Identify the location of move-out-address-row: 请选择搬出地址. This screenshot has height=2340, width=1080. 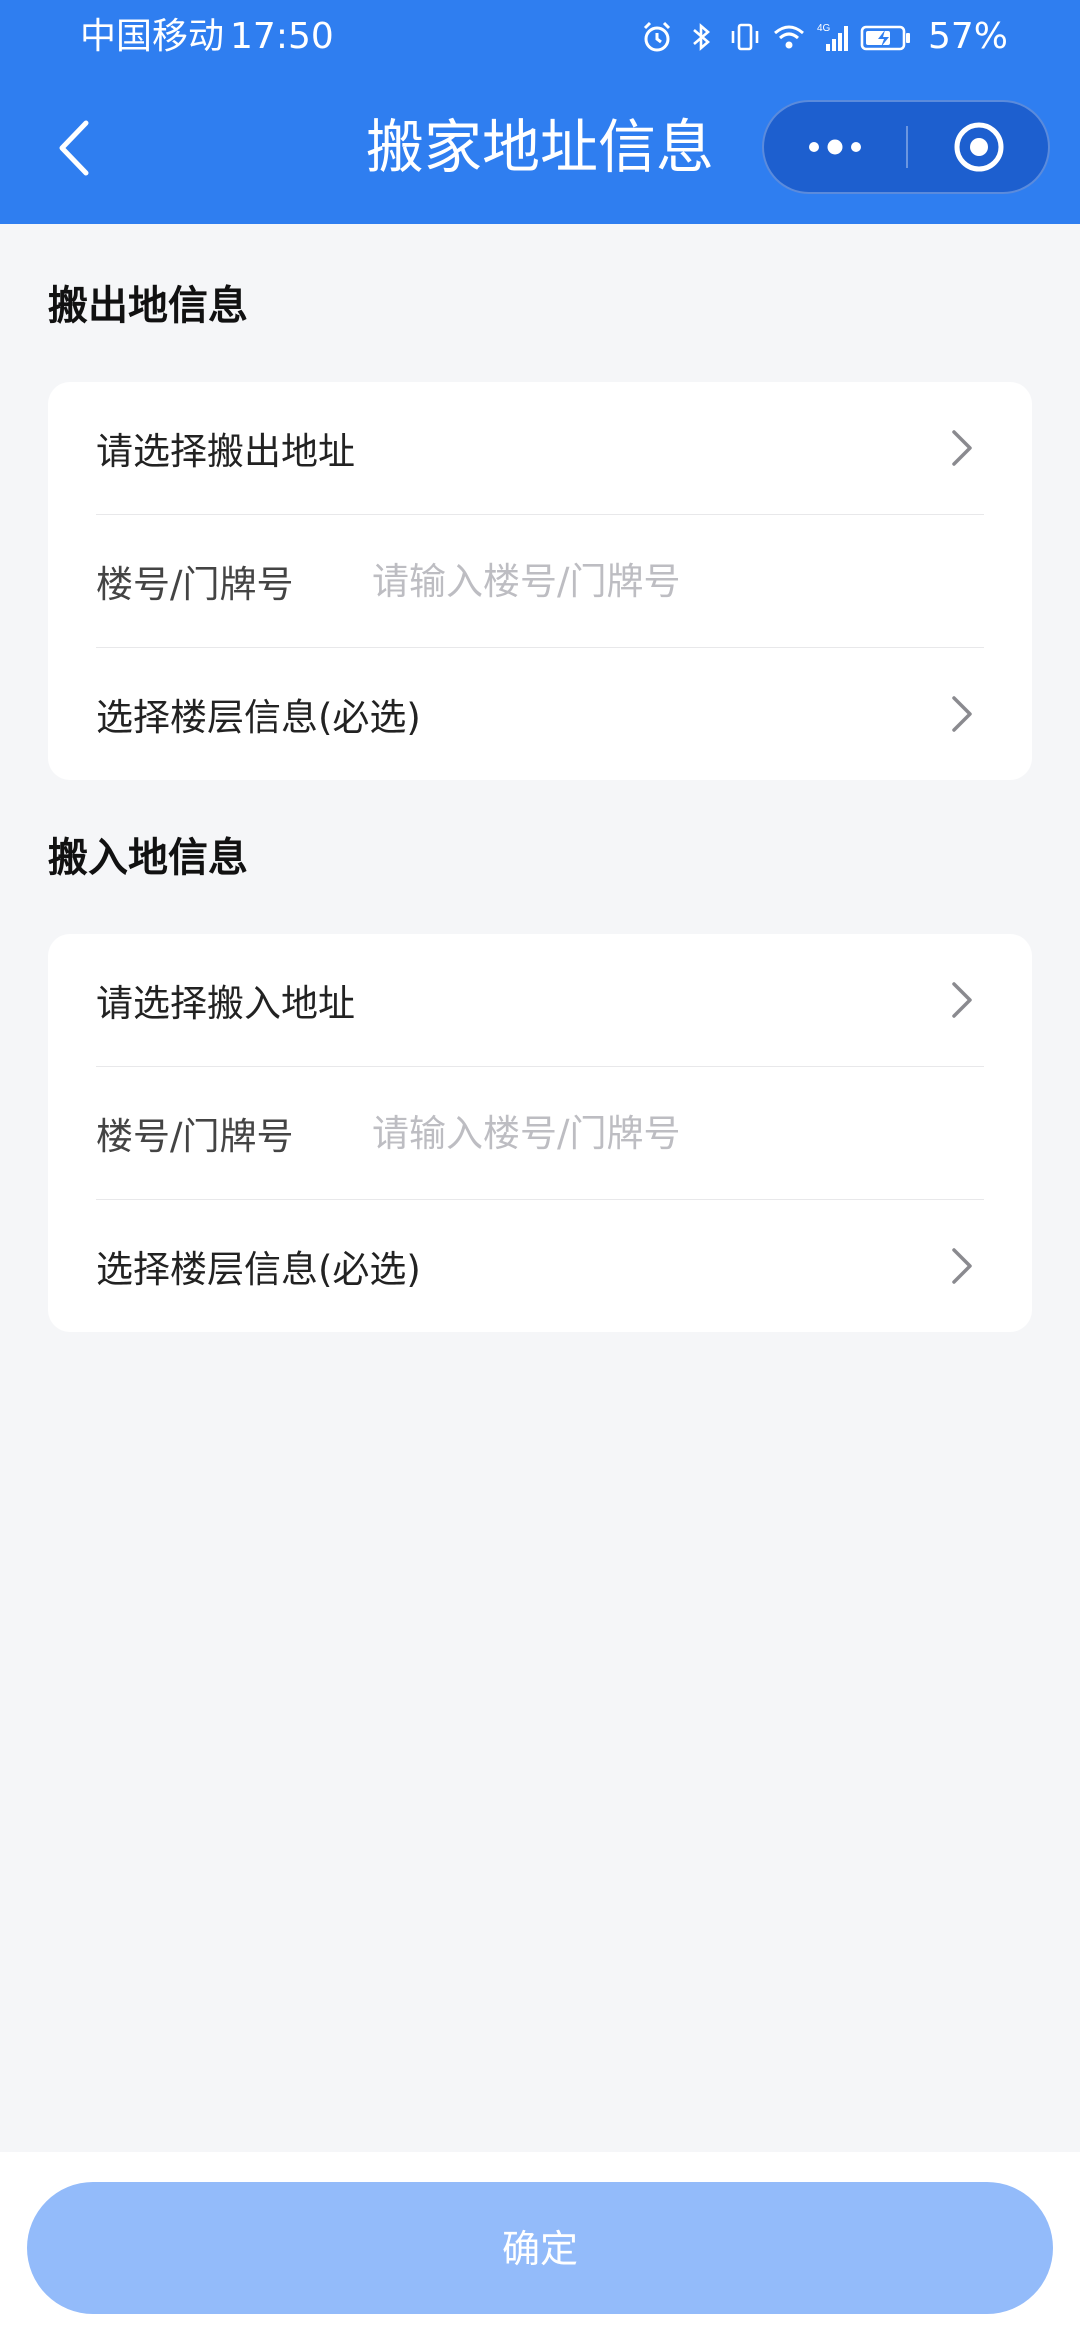
(540, 448).